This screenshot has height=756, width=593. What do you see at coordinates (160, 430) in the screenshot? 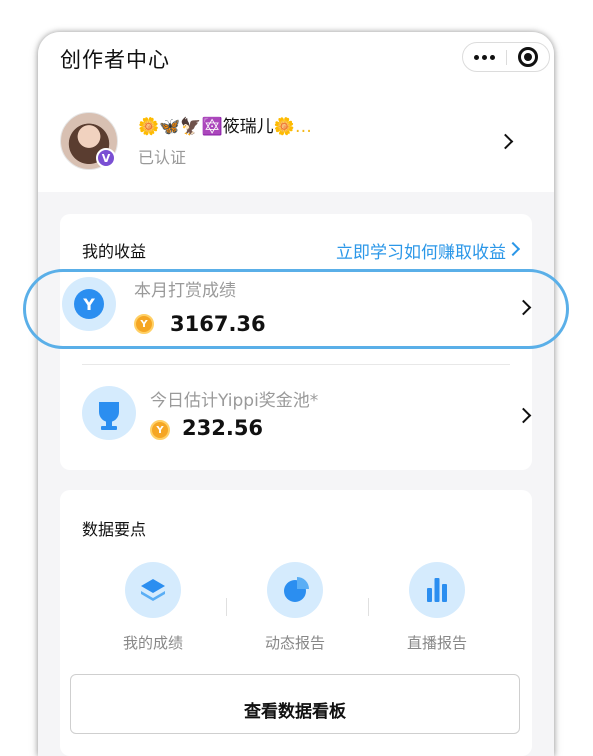
I see `coin-icon: Y` at bounding box center [160, 430].